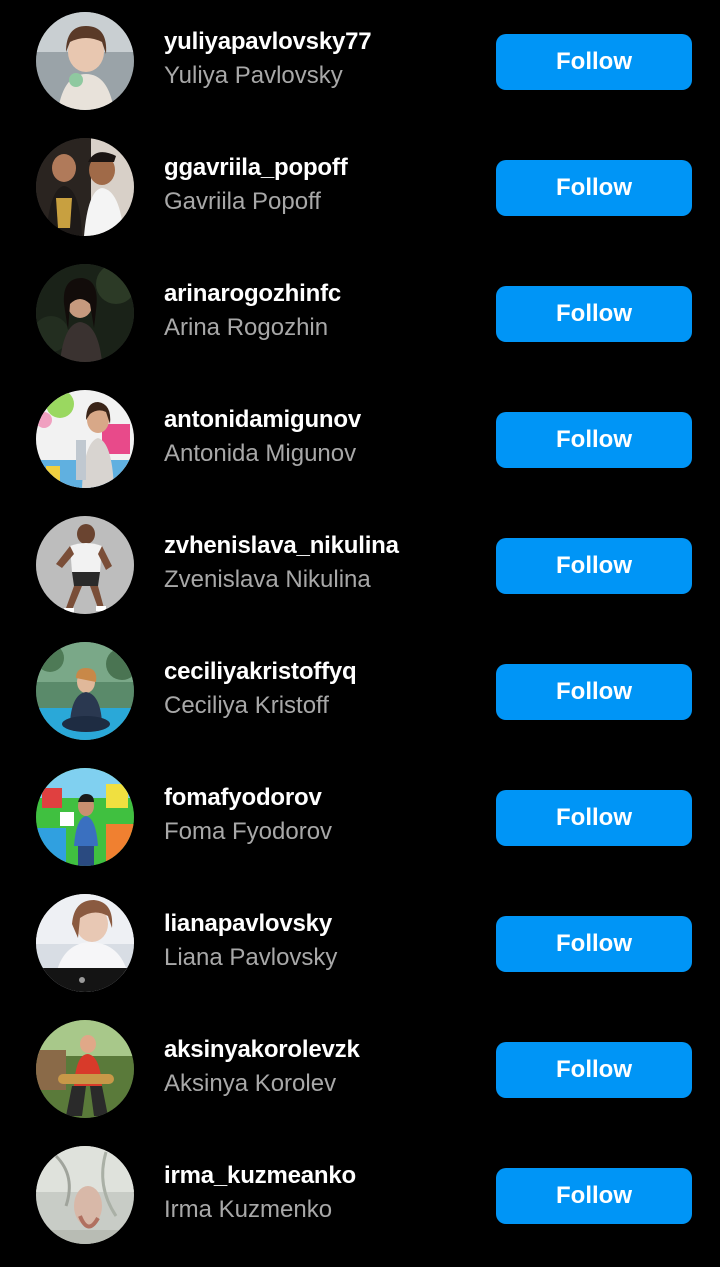 This screenshot has height=1267, width=720. What do you see at coordinates (260, 453) in the screenshot?
I see `full-name: Antonida Migunov` at bounding box center [260, 453].